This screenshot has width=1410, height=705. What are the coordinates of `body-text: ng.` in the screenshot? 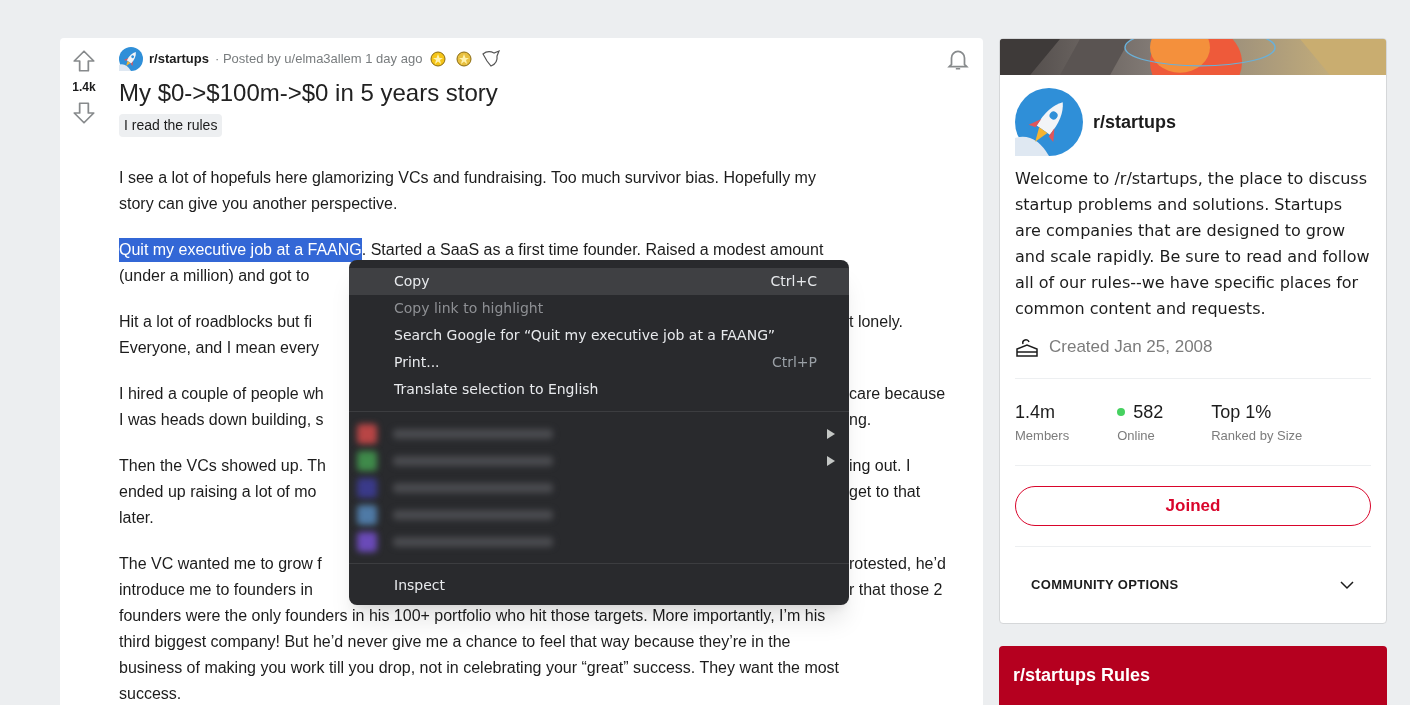 It's located at (860, 420).